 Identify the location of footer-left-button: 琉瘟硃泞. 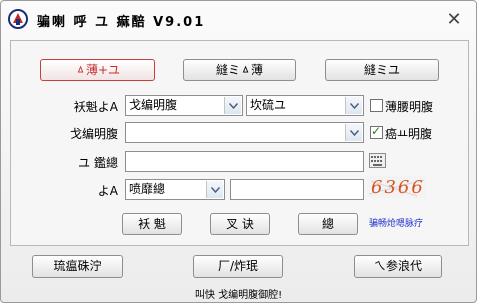
(77, 266).